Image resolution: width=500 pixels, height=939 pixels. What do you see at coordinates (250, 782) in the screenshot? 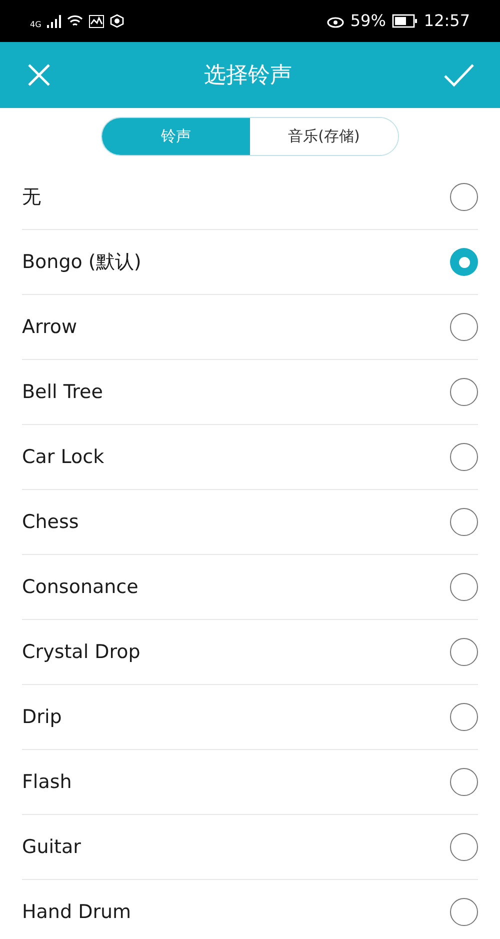
I see `ringtone-row: Flash` at bounding box center [250, 782].